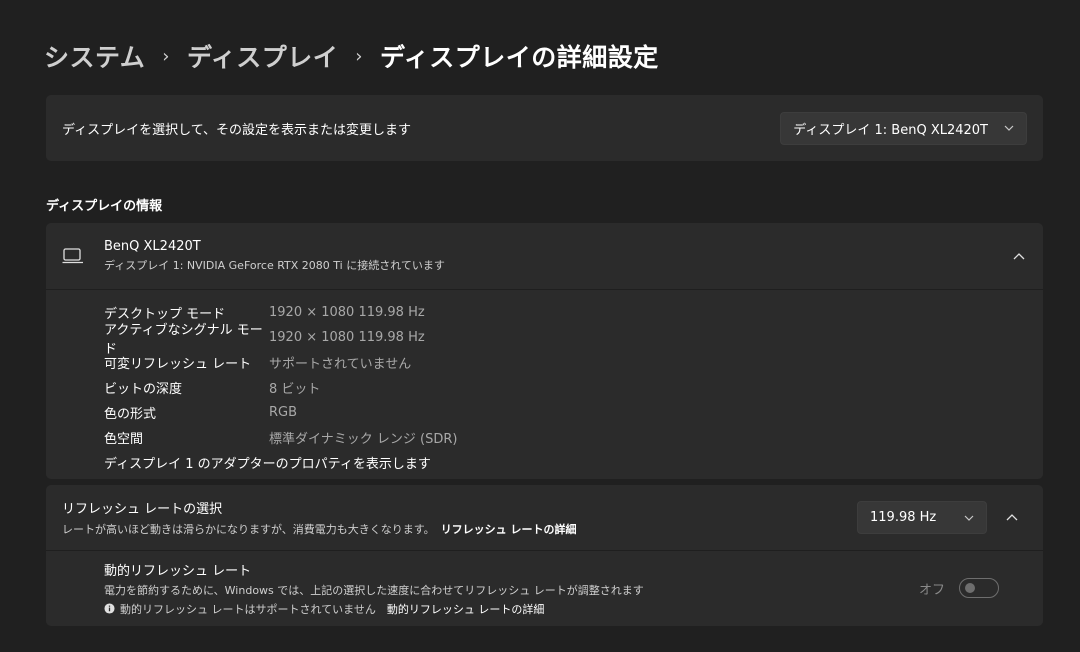 Image resolution: width=1080 pixels, height=652 pixels. What do you see at coordinates (104, 206) in the screenshot?
I see `section-title-display-info: ディスプレイの情報` at bounding box center [104, 206].